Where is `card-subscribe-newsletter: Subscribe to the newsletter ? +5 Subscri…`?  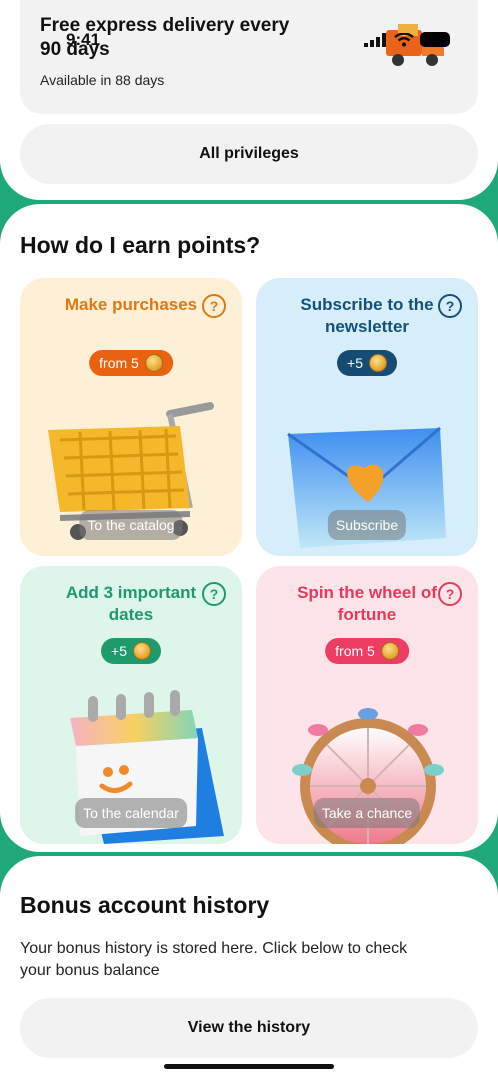 card-subscribe-newsletter: Subscribe to the newsletter ? +5 Subscri… is located at coordinates (367, 417).